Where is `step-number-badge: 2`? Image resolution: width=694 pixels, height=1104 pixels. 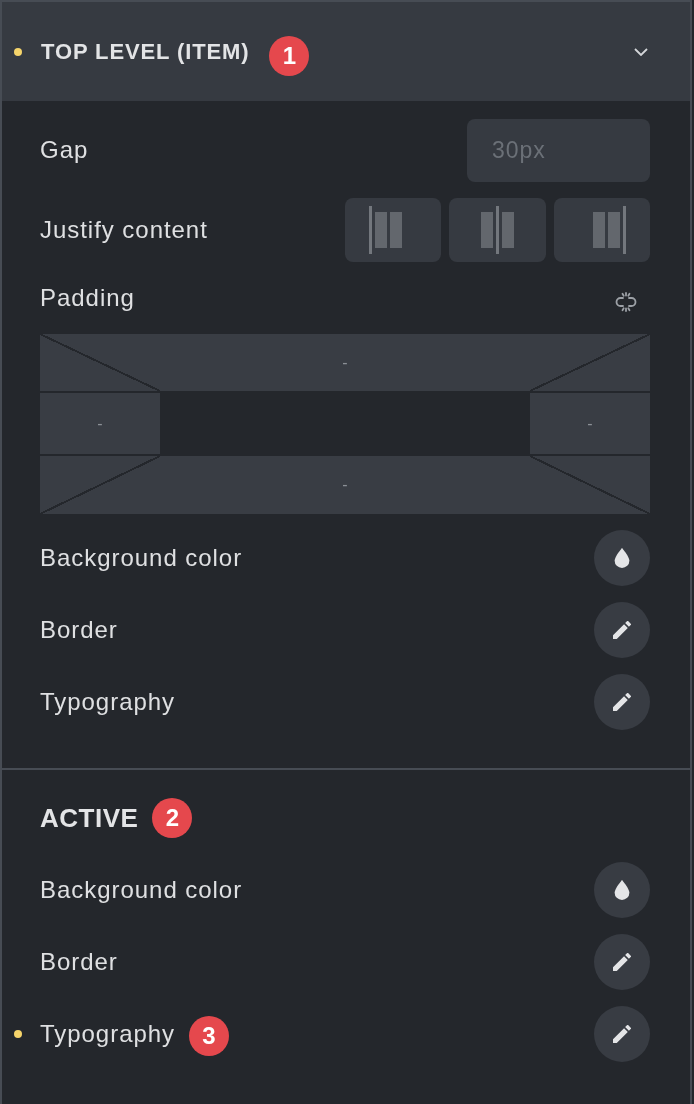
step-number-badge: 2 is located at coordinates (172, 818).